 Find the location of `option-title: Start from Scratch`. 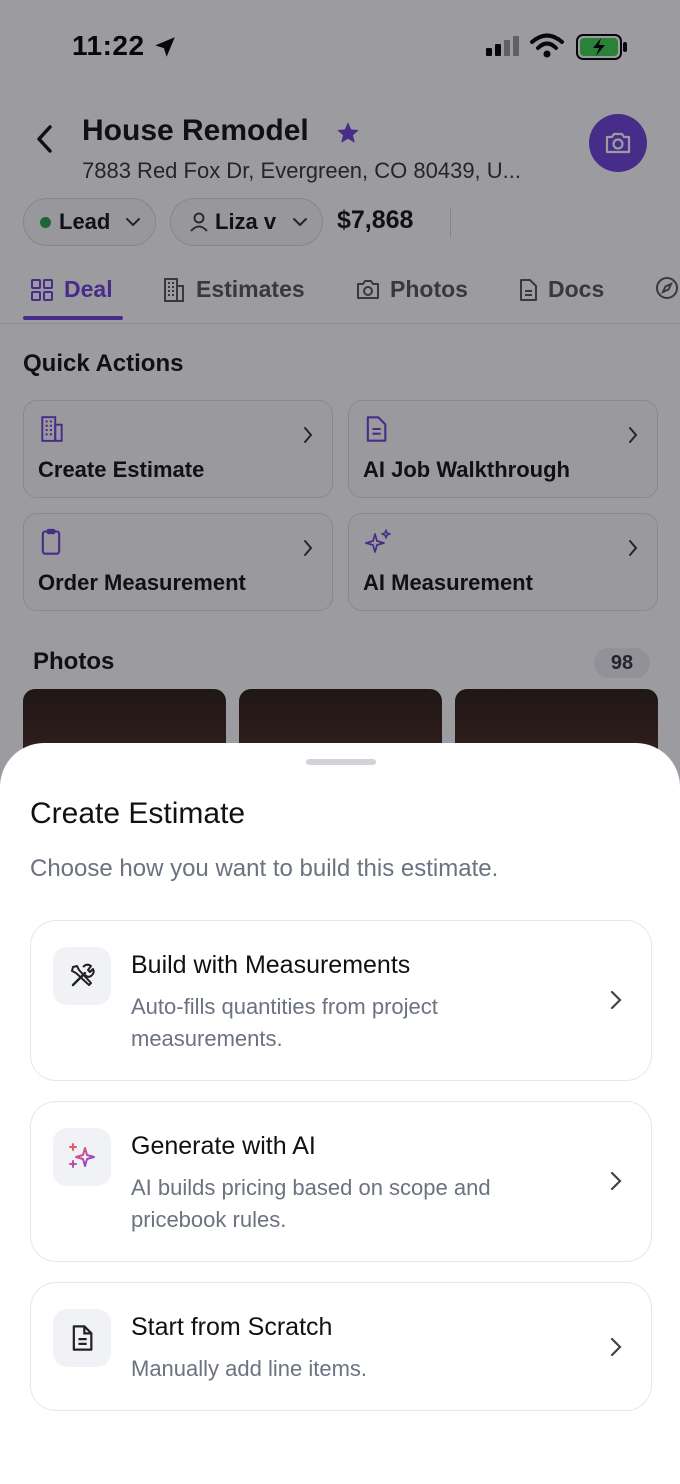

option-title: Start from Scratch is located at coordinates (232, 1327).